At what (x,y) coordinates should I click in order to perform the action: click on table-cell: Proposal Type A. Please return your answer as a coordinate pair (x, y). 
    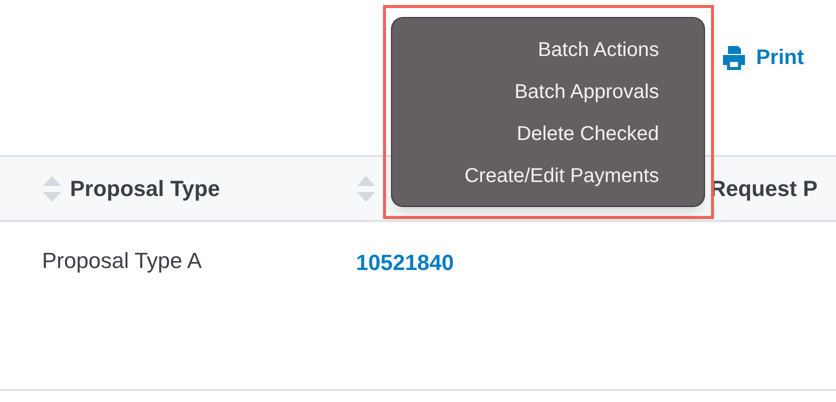
    Looking at the image, I should click on (122, 260).